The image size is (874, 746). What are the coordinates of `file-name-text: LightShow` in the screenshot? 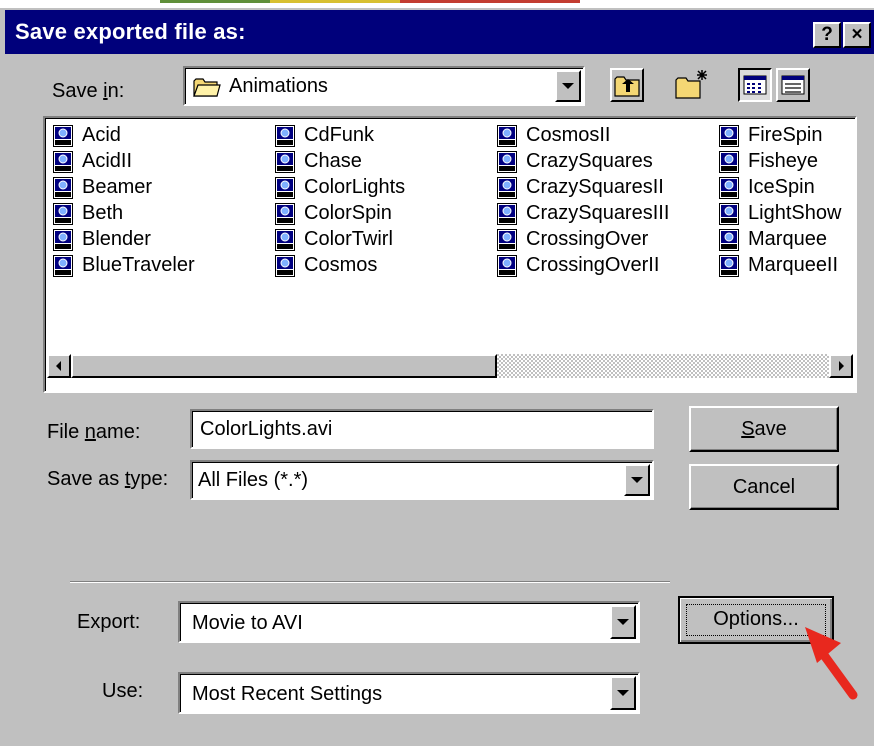 It's located at (795, 213).